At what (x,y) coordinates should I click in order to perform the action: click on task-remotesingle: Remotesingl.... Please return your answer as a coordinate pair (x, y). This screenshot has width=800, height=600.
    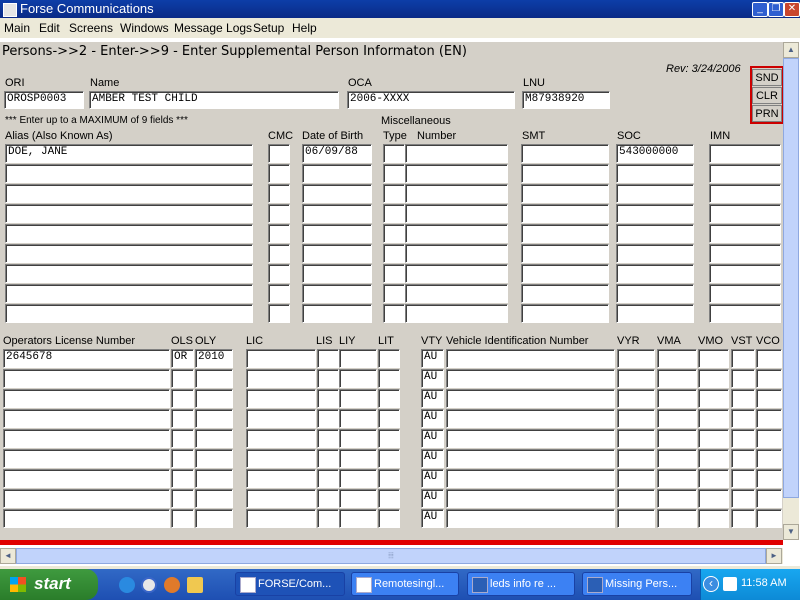
    Looking at the image, I should click on (405, 584).